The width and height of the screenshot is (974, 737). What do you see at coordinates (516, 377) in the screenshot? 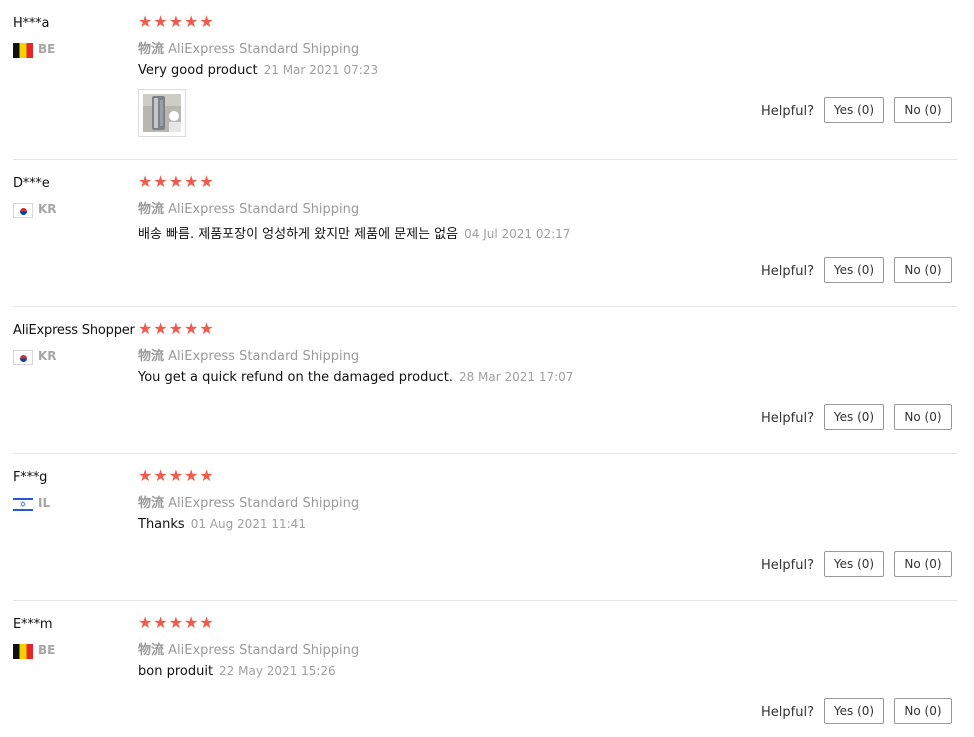
I see `review-date: 28 Mar 2021 17:07` at bounding box center [516, 377].